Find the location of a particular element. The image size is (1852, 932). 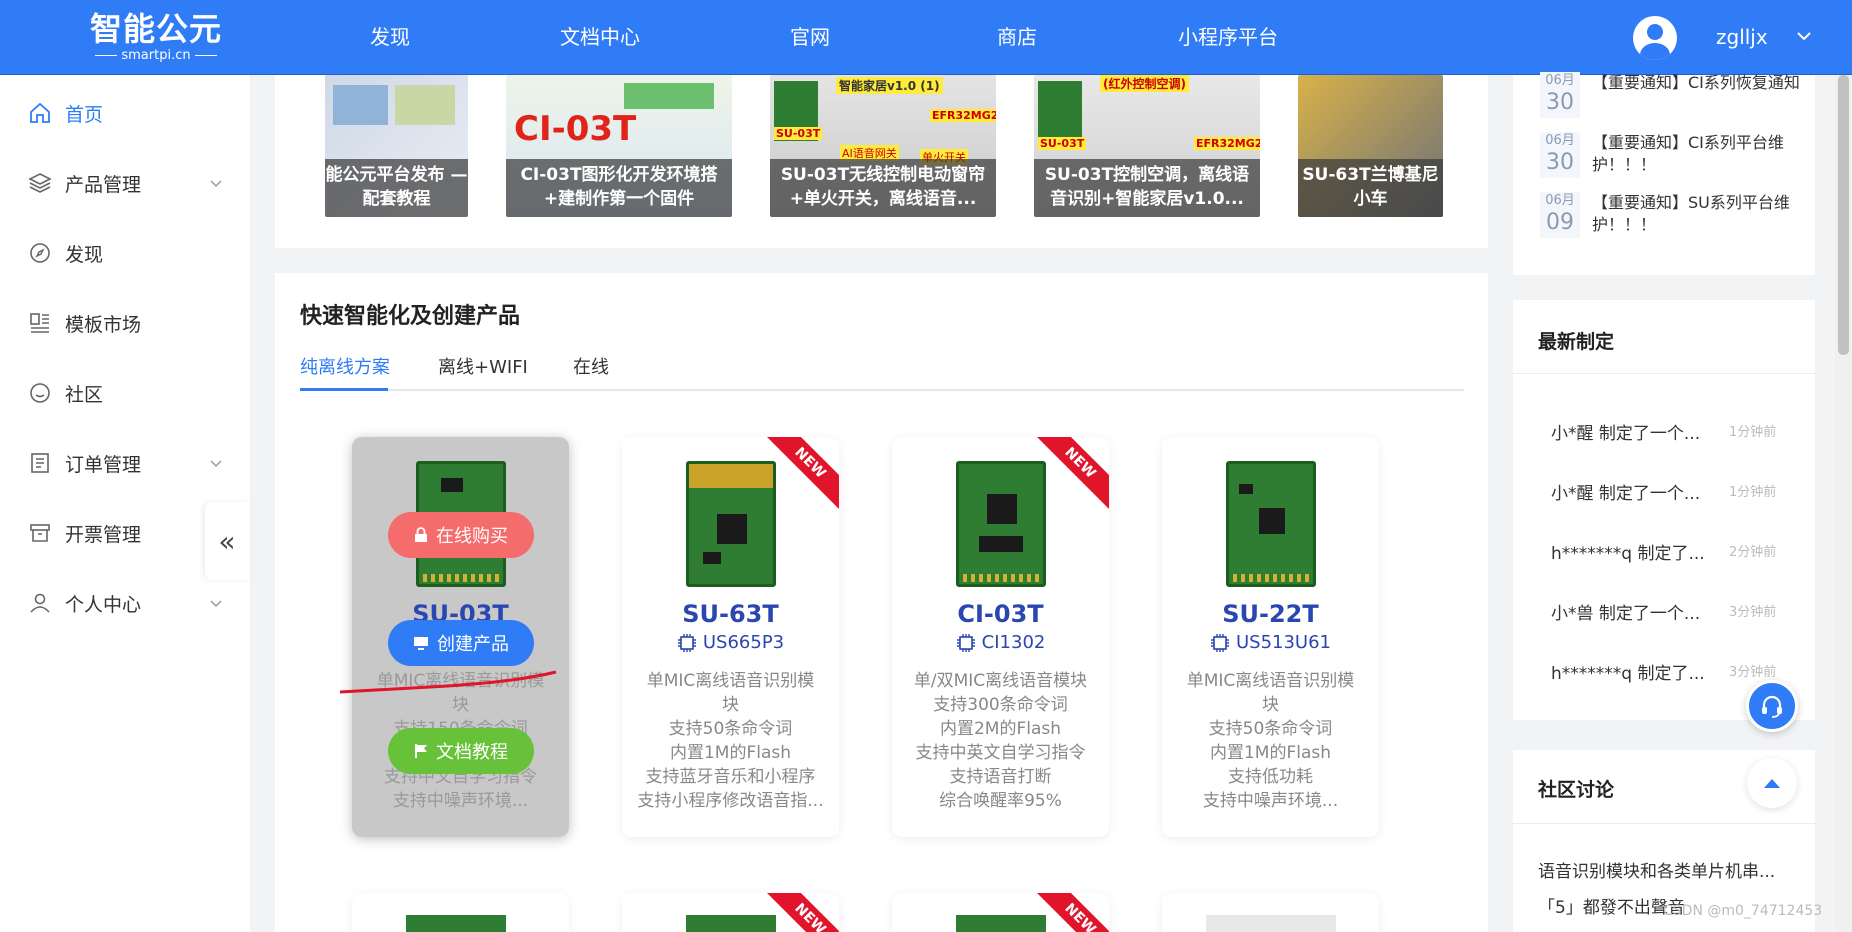

create-product-button: 创建产品 is located at coordinates (461, 643).